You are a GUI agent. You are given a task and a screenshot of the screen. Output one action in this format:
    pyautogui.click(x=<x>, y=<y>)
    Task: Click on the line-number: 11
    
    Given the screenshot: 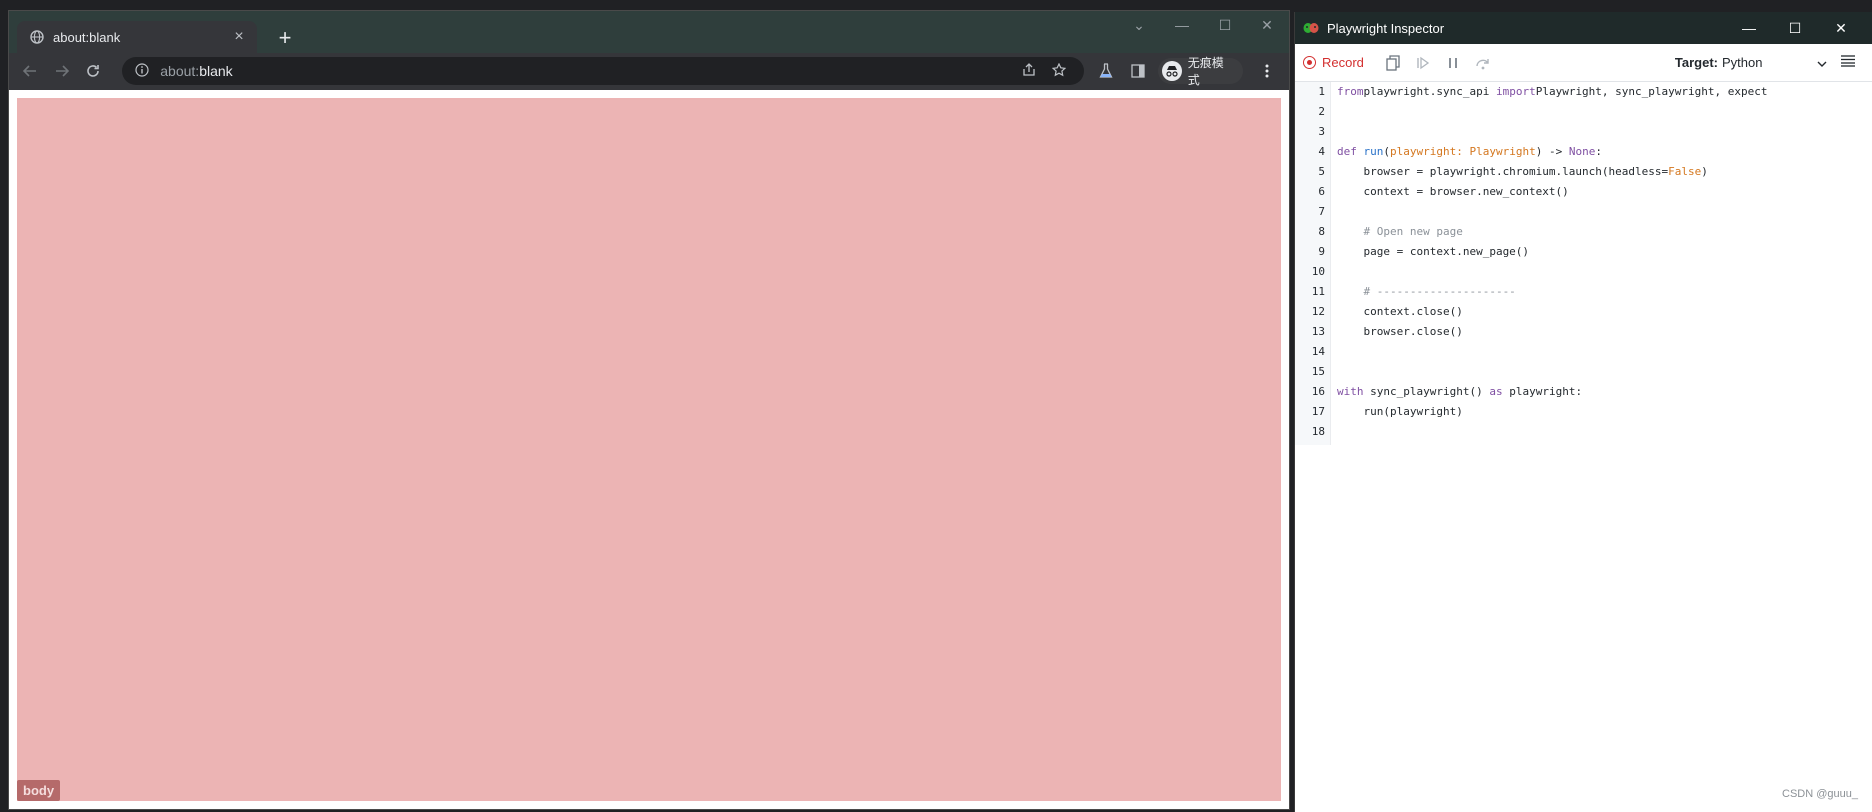 What is the action you would take?
    pyautogui.click(x=1318, y=291)
    